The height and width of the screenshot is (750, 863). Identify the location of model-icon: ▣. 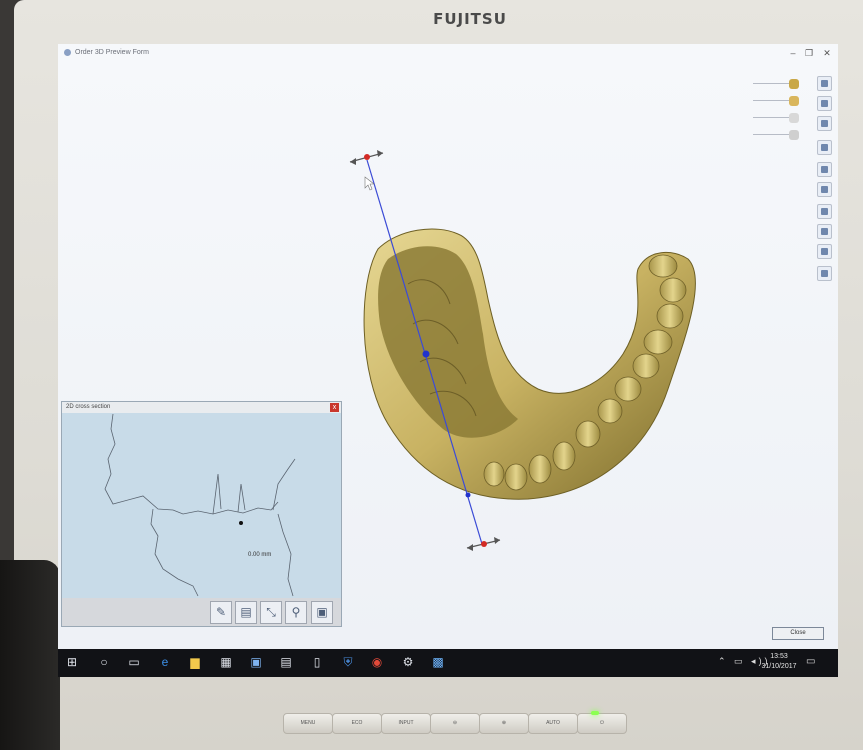
(322, 612).